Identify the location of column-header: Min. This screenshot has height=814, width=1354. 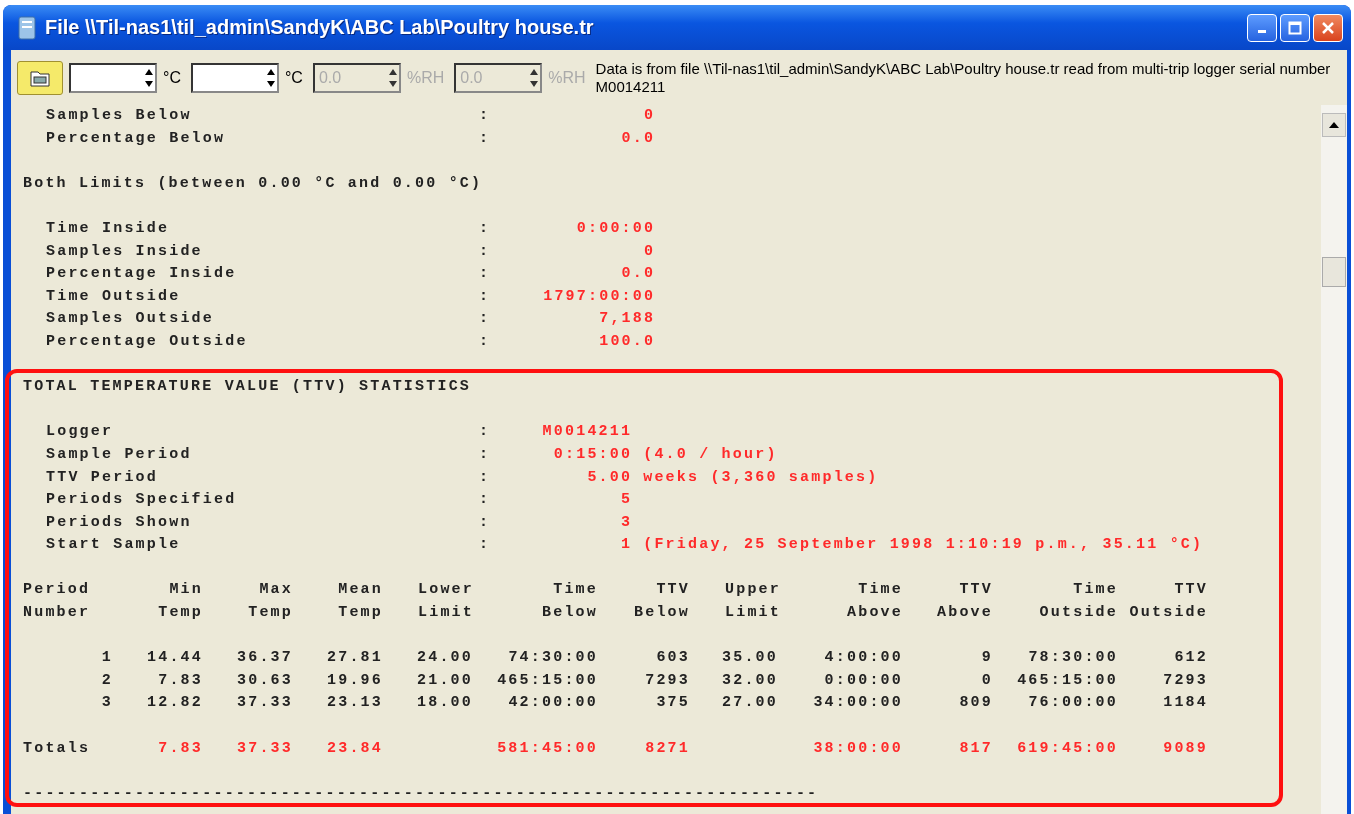
(186, 590).